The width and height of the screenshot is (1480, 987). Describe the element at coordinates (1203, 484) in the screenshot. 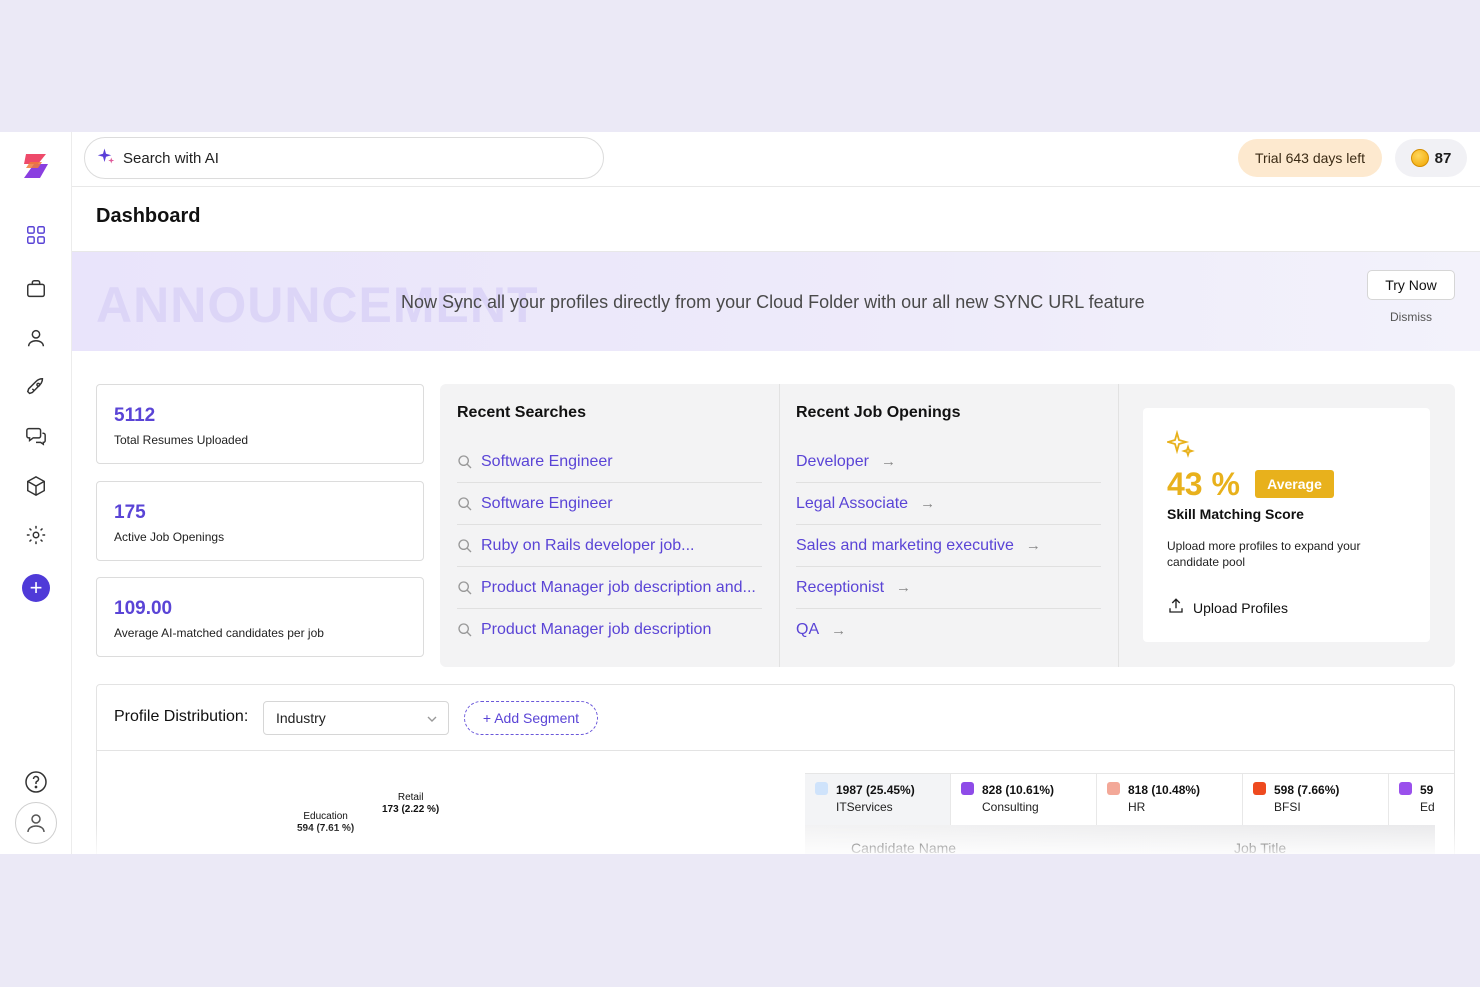

I see `skill-score-value: 43 %` at that location.